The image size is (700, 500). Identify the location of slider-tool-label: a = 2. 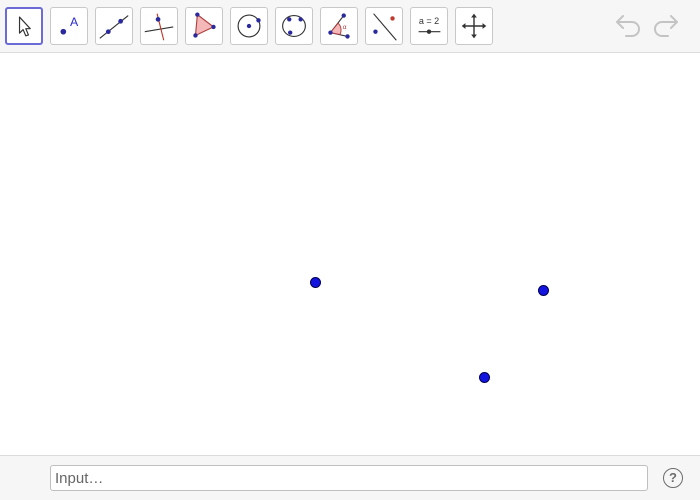
(429, 21).